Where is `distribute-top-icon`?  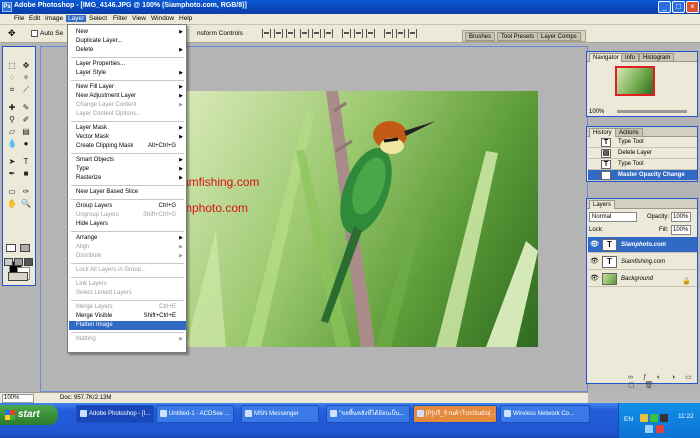
distribute-top-icon is located at coordinates (346, 33).